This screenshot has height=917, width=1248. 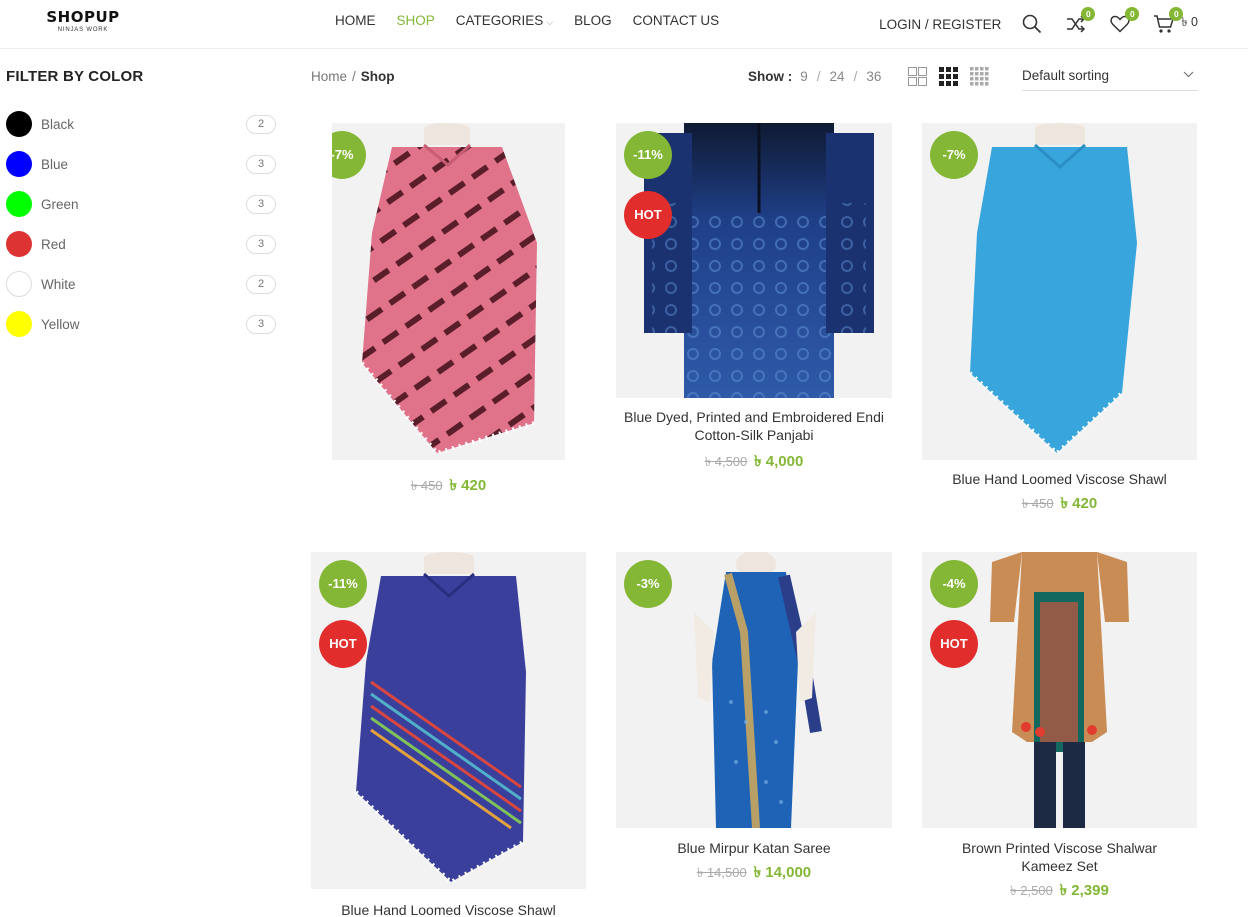 What do you see at coordinates (53, 244) in the screenshot?
I see `color-label: Red` at bounding box center [53, 244].